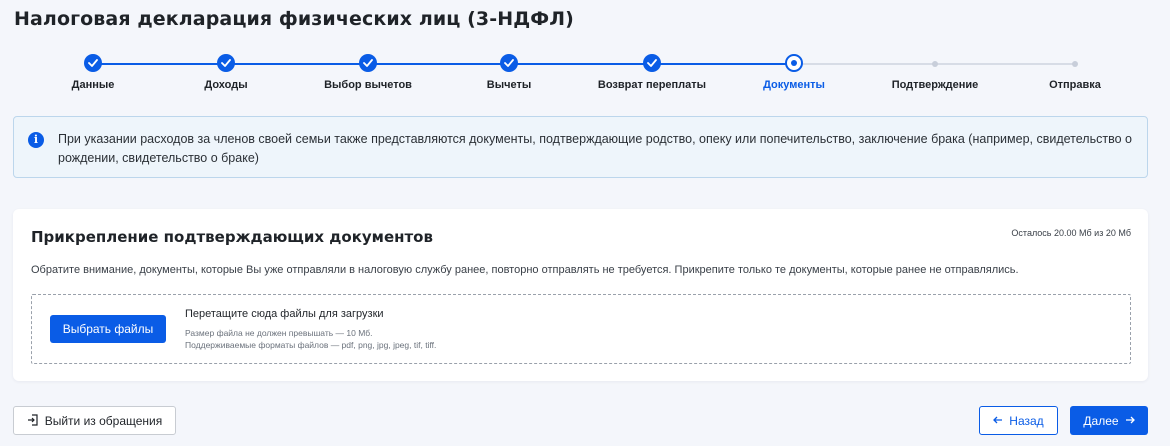  Describe the element at coordinates (93, 85) in the screenshot. I see `step-label: Данные` at that location.